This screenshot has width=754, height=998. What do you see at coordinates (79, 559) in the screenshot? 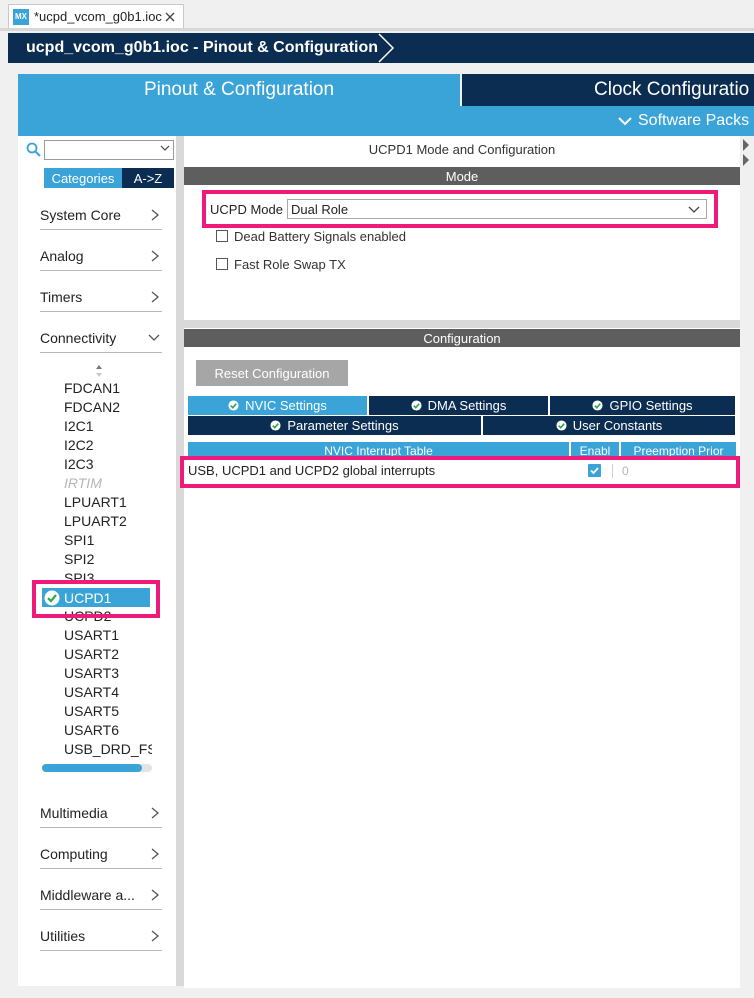
I see `peripheral-spi2: SPI2` at bounding box center [79, 559].